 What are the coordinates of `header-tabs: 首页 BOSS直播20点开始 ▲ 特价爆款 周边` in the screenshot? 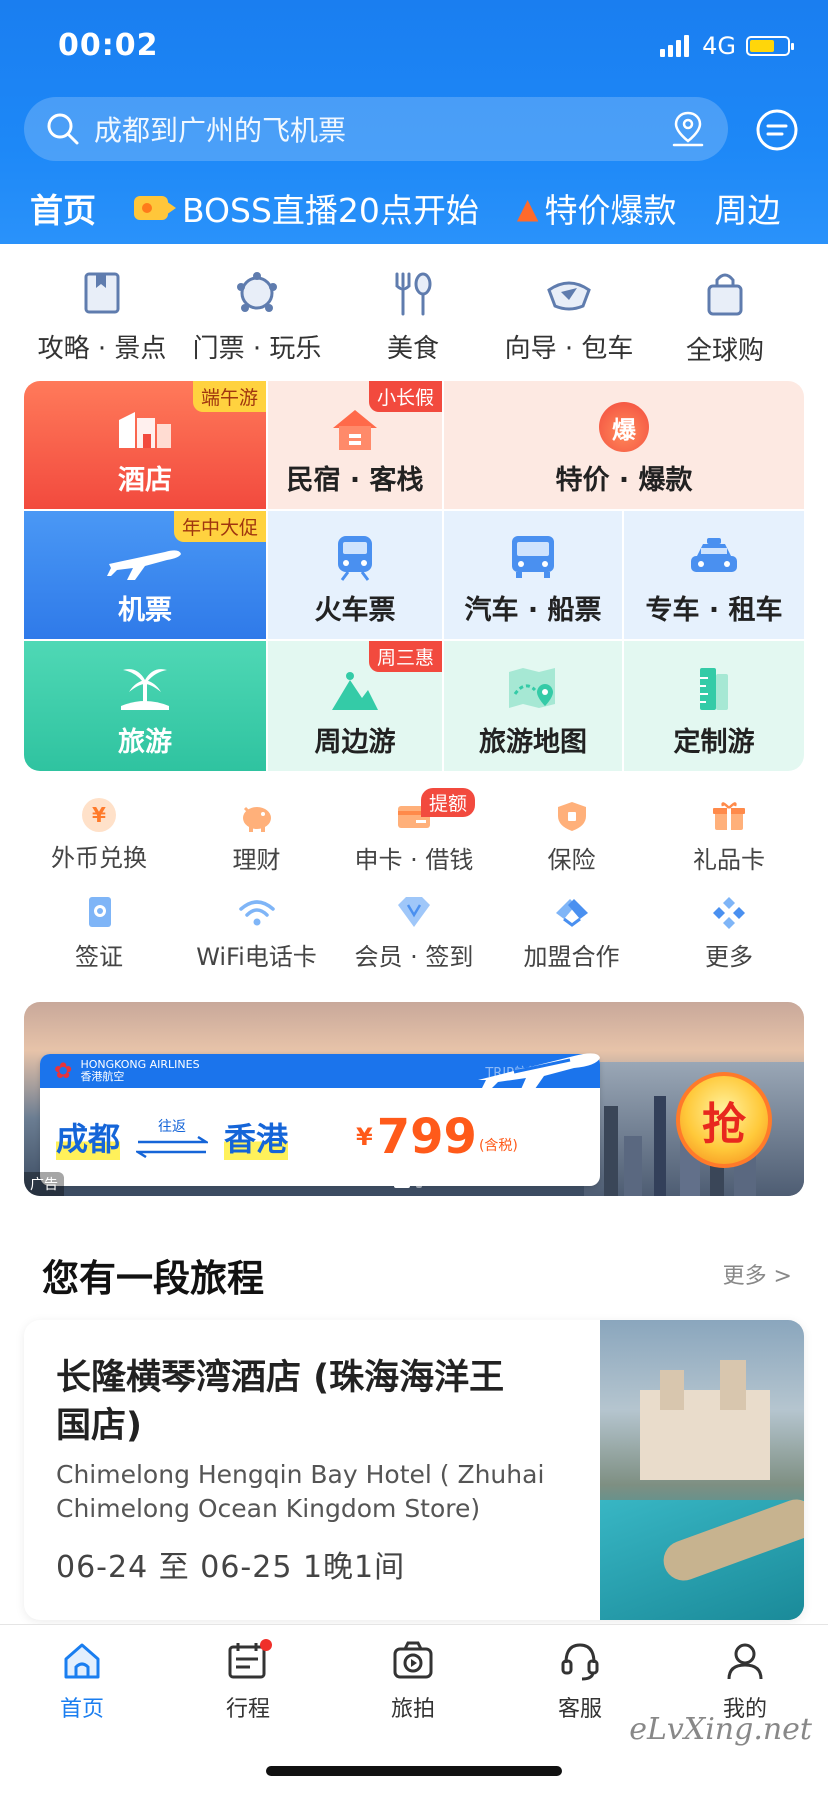 It's located at (414, 208).